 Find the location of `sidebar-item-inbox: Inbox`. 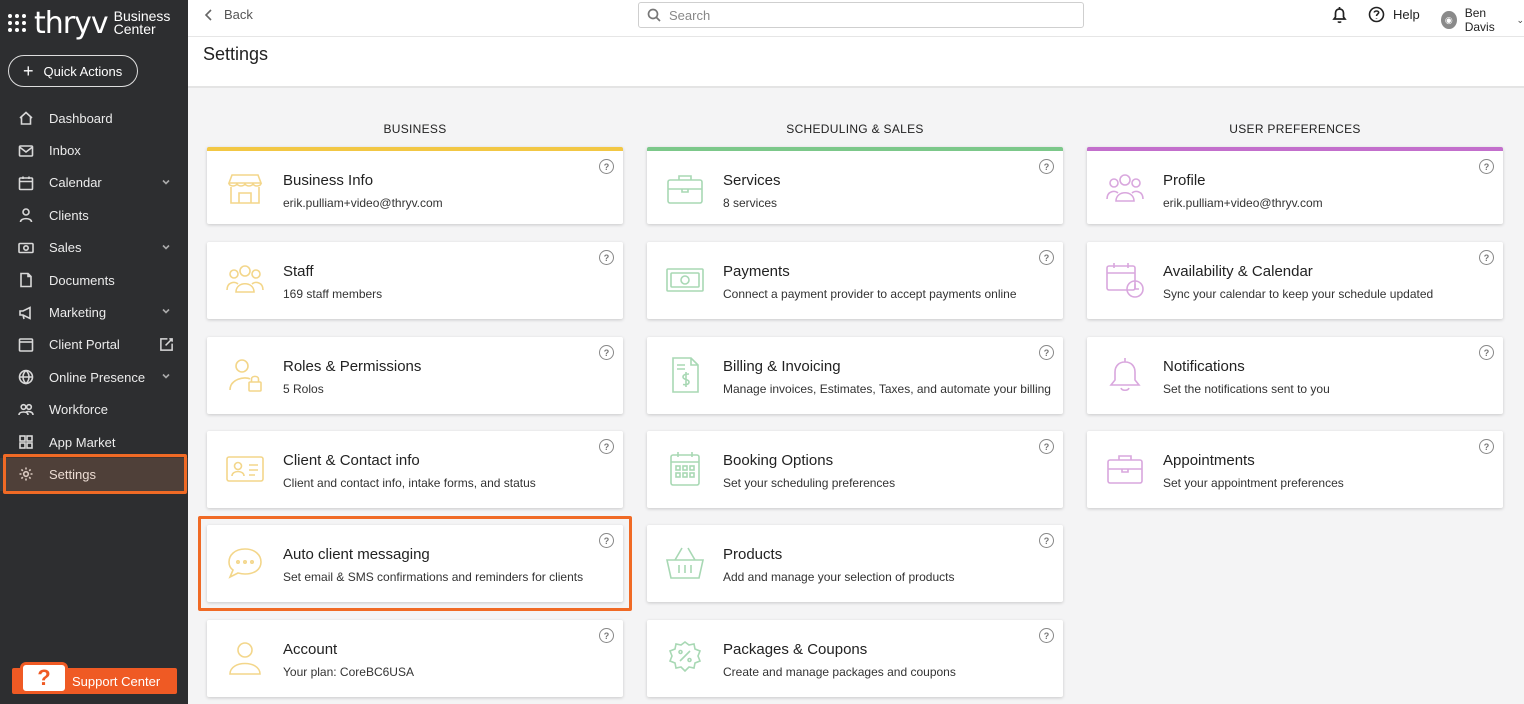

sidebar-item-inbox: Inbox is located at coordinates (94, 150).